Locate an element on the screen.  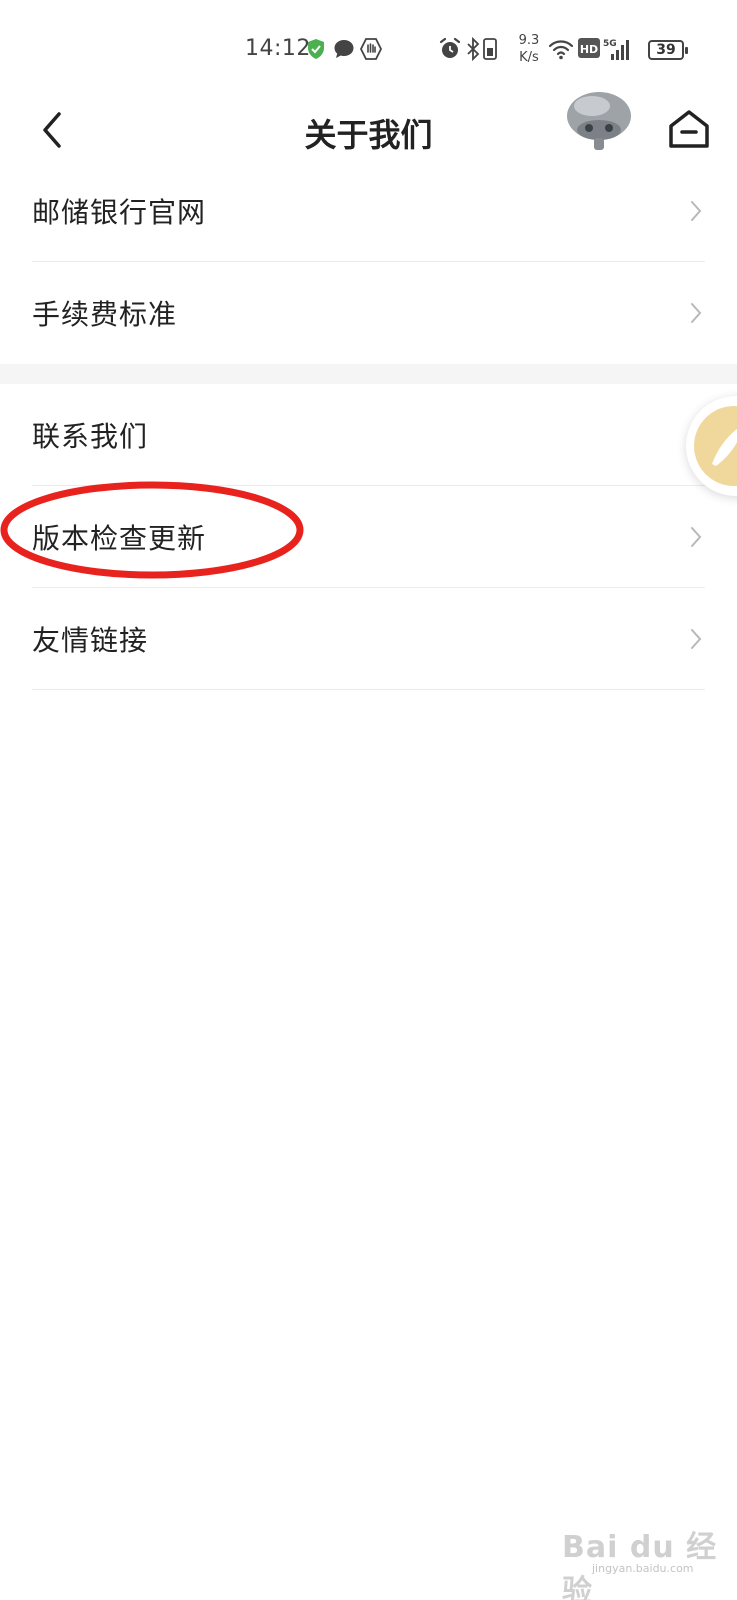
list-item-label: 版本检查更新 is located at coordinates (119, 538).